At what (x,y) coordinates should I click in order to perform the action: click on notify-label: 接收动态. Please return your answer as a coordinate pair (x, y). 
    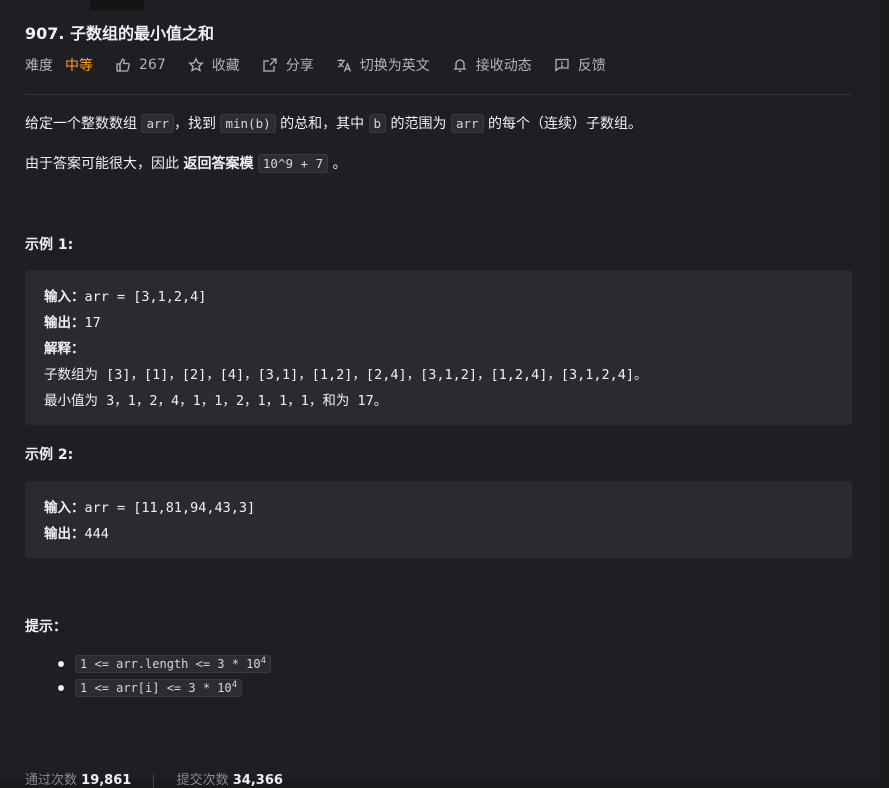
    Looking at the image, I should click on (503, 66).